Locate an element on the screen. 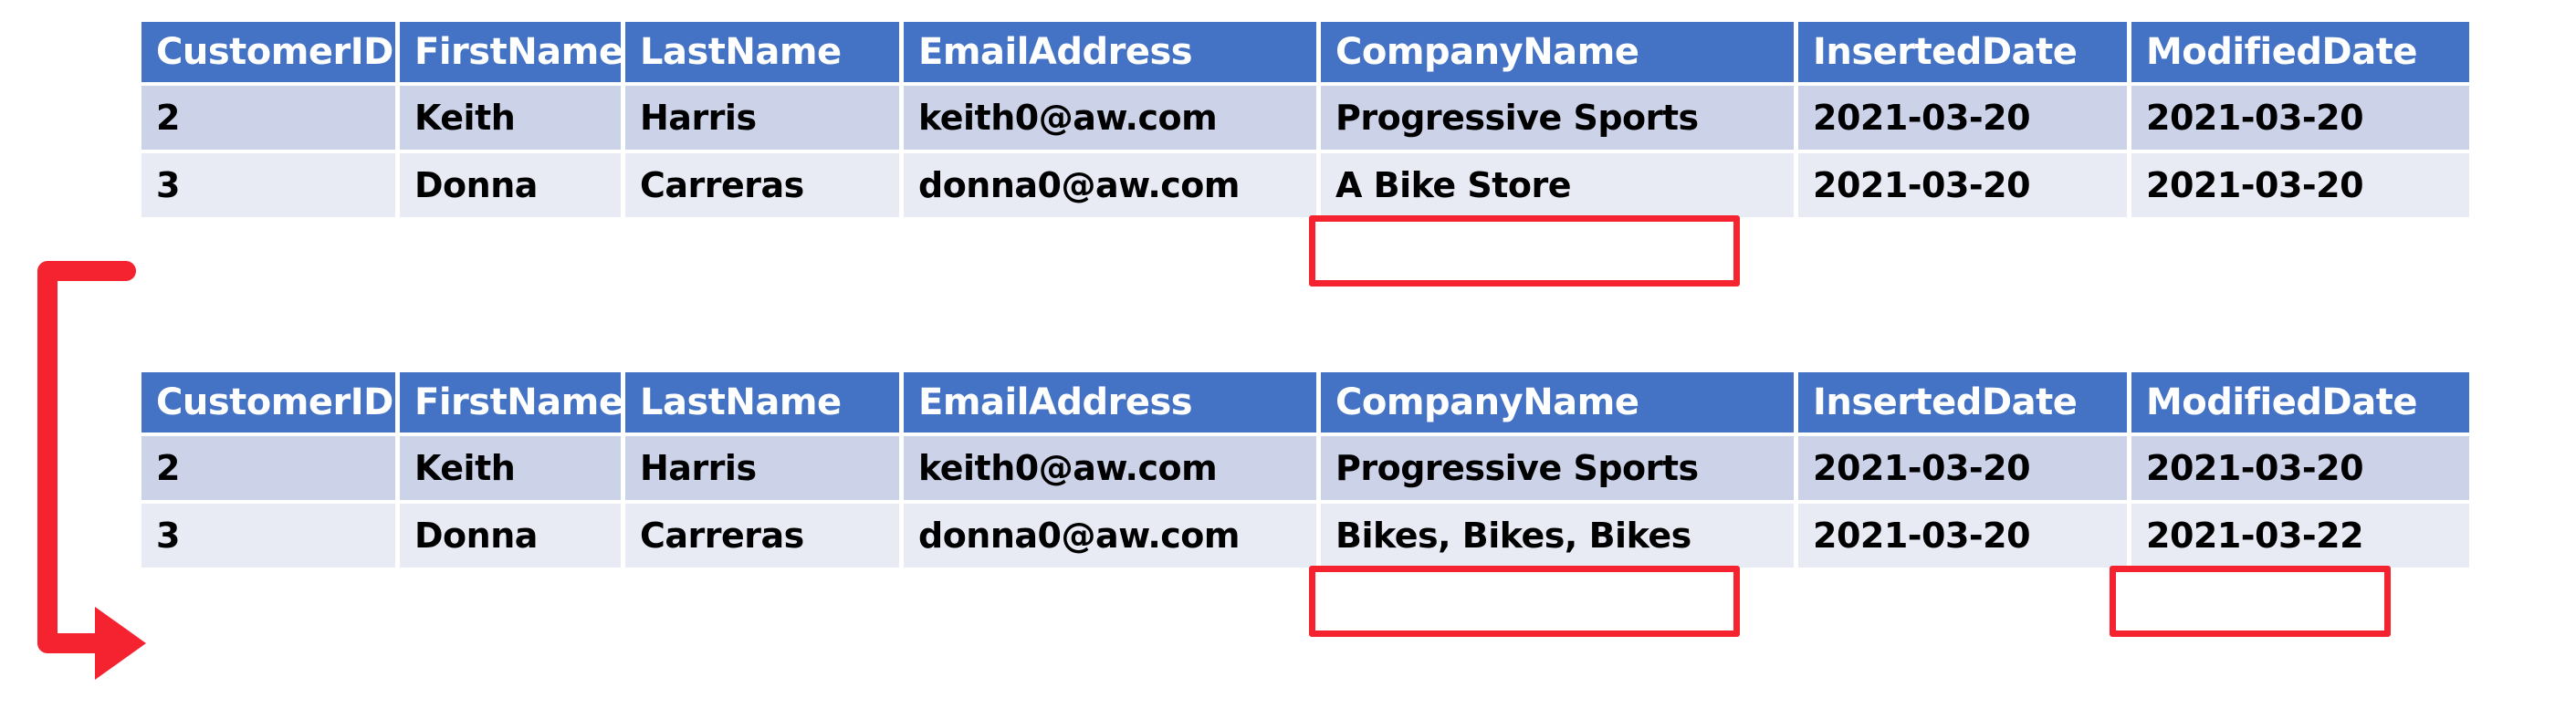 Image resolution: width=2576 pixels, height=719 pixels. cell-modifieddate: 2021-03-22 is located at coordinates (2300, 536).